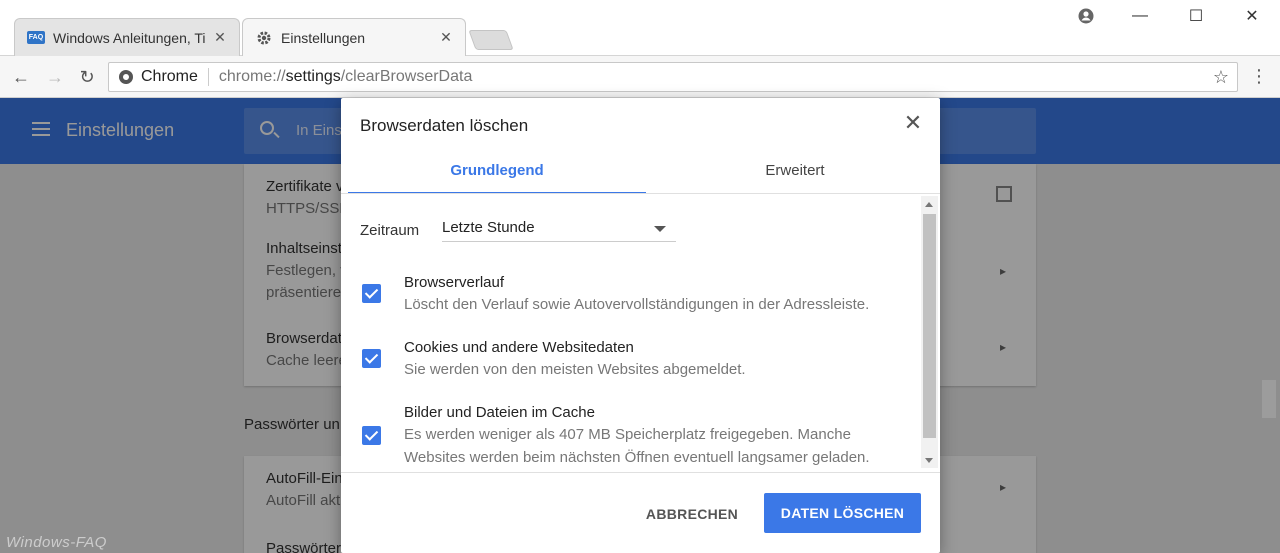 This screenshot has height=553, width=1280. What do you see at coordinates (444, 125) in the screenshot?
I see `dialog-title: Browserdaten löschen` at bounding box center [444, 125].